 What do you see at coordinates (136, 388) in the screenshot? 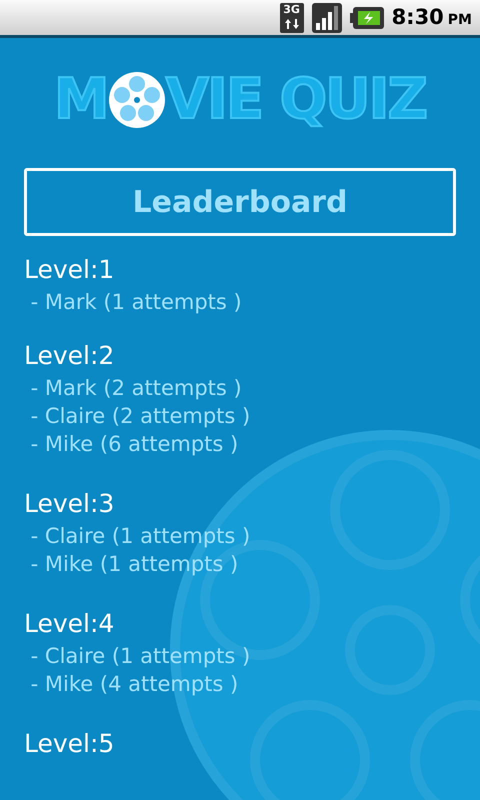
I see `score-entry: - Mark (2 attempts )` at bounding box center [136, 388].